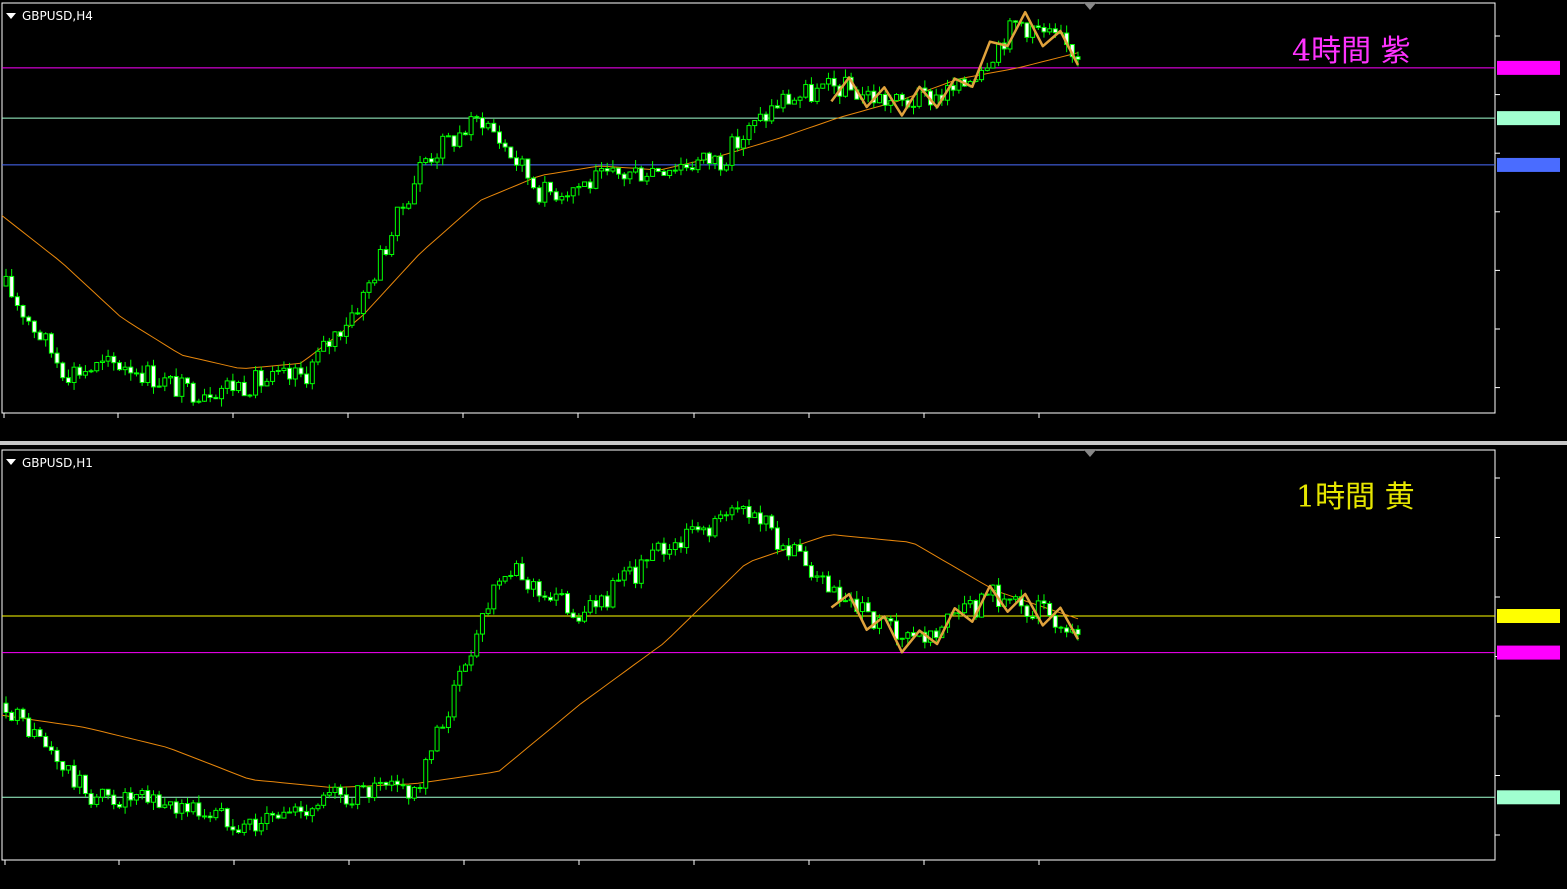 The width and height of the screenshot is (1567, 889). I want to click on h1-magenta-level-price-badge, so click(1528, 652).